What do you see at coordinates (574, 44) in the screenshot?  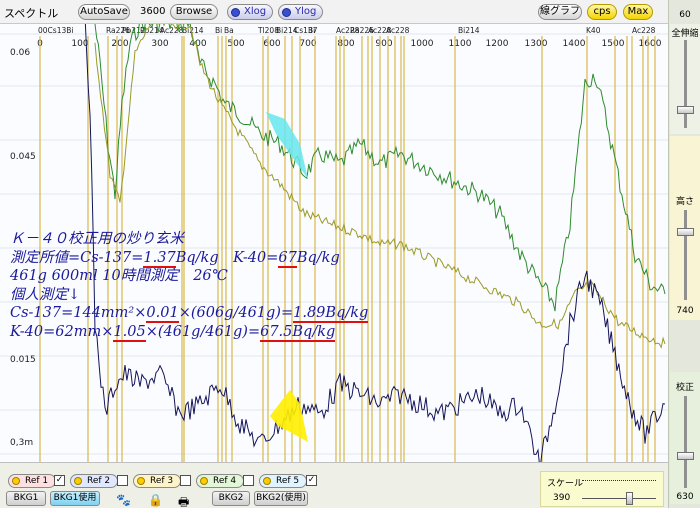 I see `x-tick-label: 1400` at bounding box center [574, 44].